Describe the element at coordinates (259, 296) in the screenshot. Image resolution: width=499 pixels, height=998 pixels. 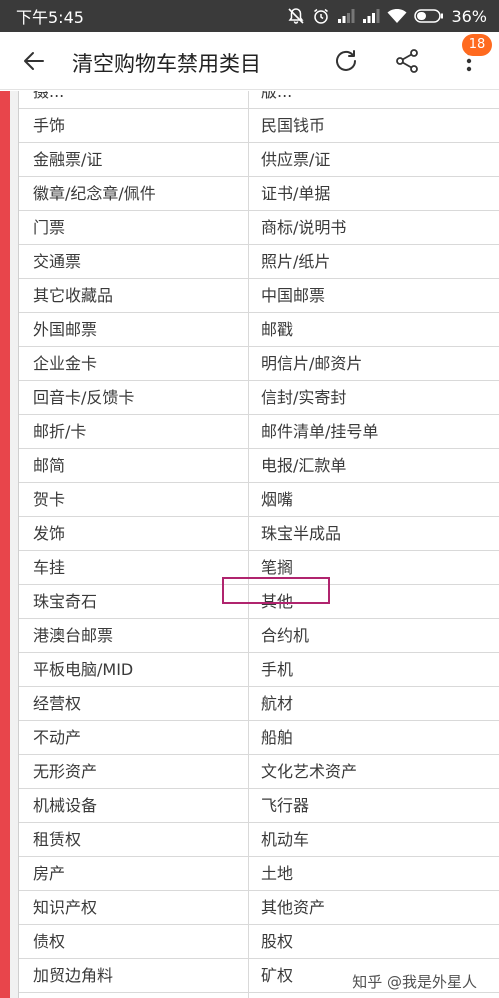
I see `table-row: 其它收藏品 中国邮票` at that location.